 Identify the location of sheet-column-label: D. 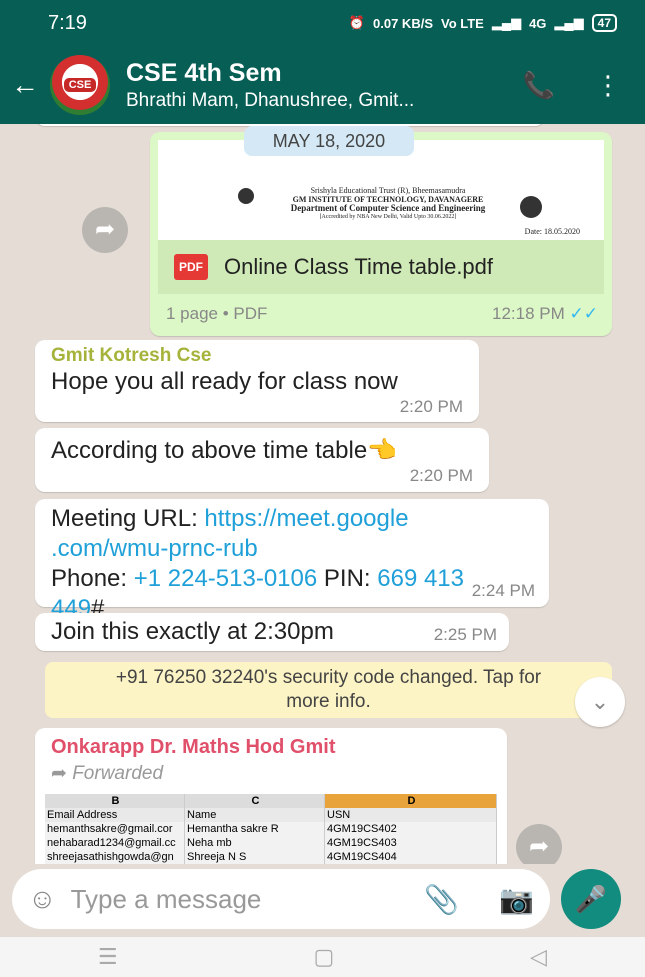
(411, 801).